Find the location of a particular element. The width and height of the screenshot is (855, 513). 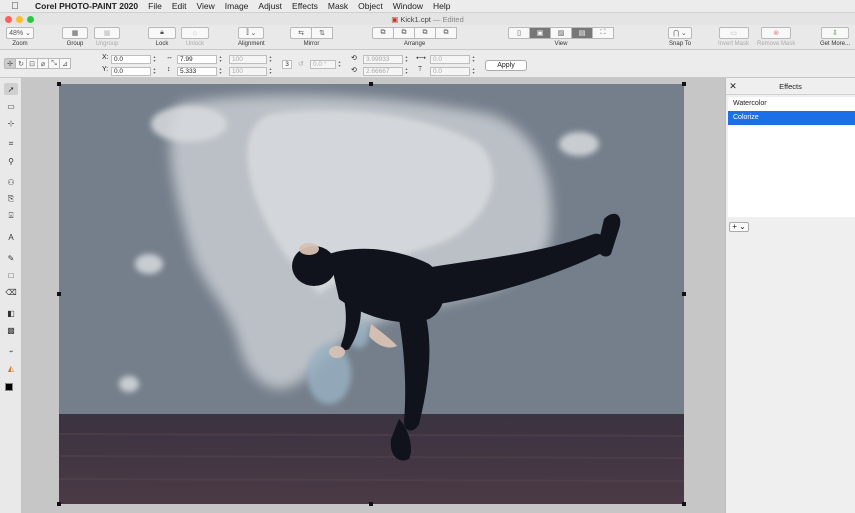

rotation-angle-input: 0.0 ° is located at coordinates (323, 64).